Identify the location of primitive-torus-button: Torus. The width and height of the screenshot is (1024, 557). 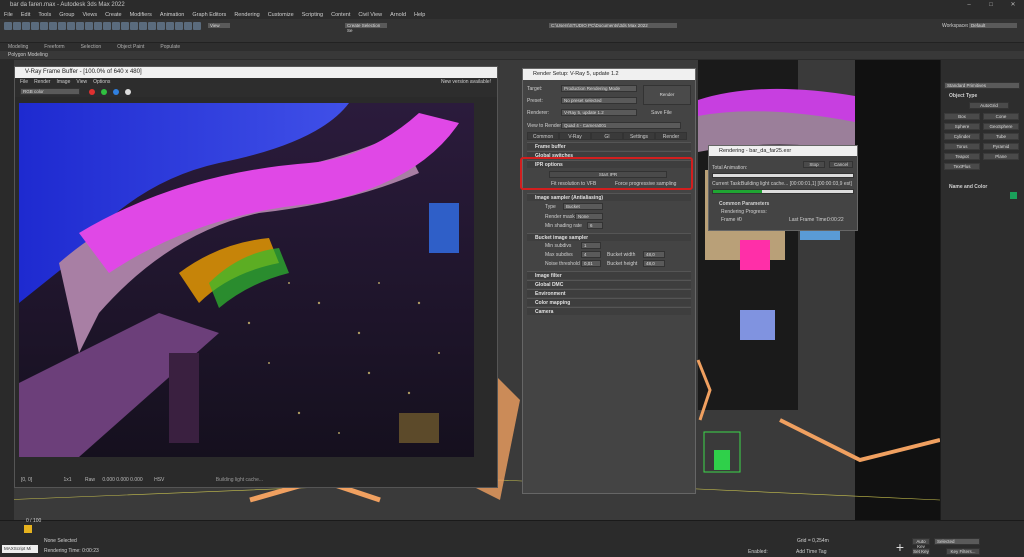
(962, 146).